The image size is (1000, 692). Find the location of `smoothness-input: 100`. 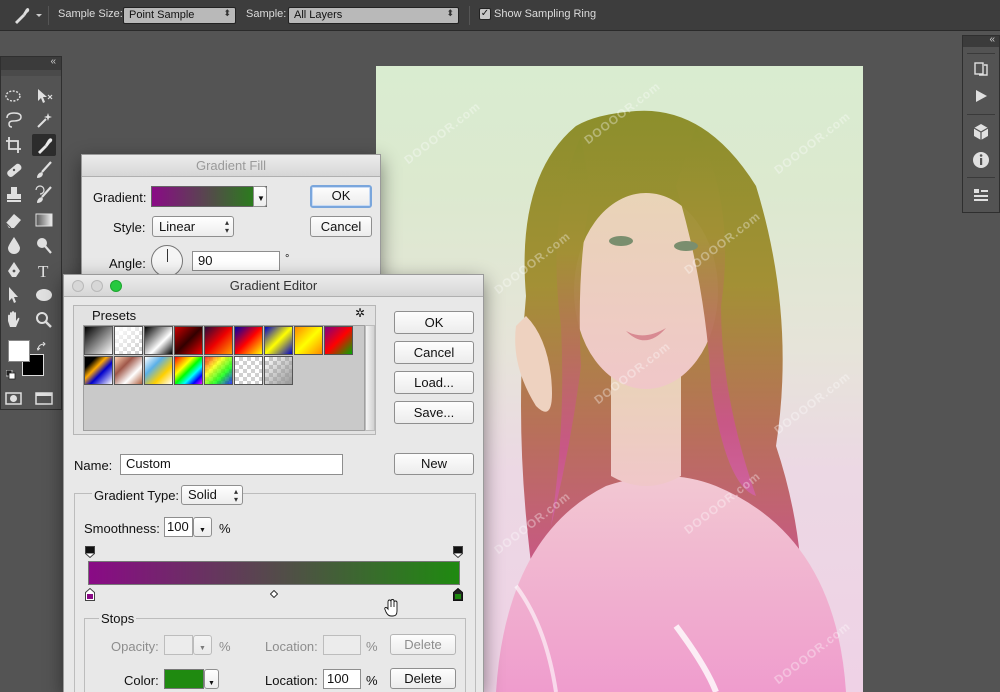

smoothness-input: 100 is located at coordinates (178, 527).